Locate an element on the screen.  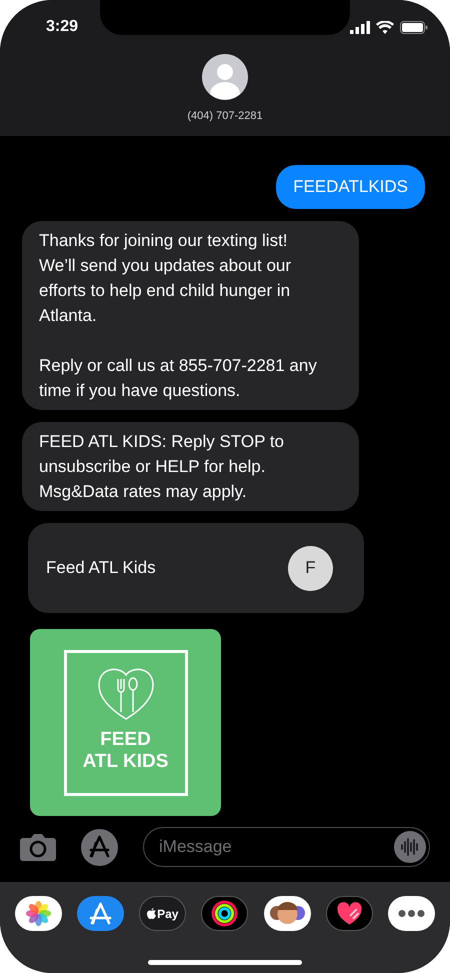
sent-message-bubble: FEEDATLKIDS is located at coordinates (350, 187).